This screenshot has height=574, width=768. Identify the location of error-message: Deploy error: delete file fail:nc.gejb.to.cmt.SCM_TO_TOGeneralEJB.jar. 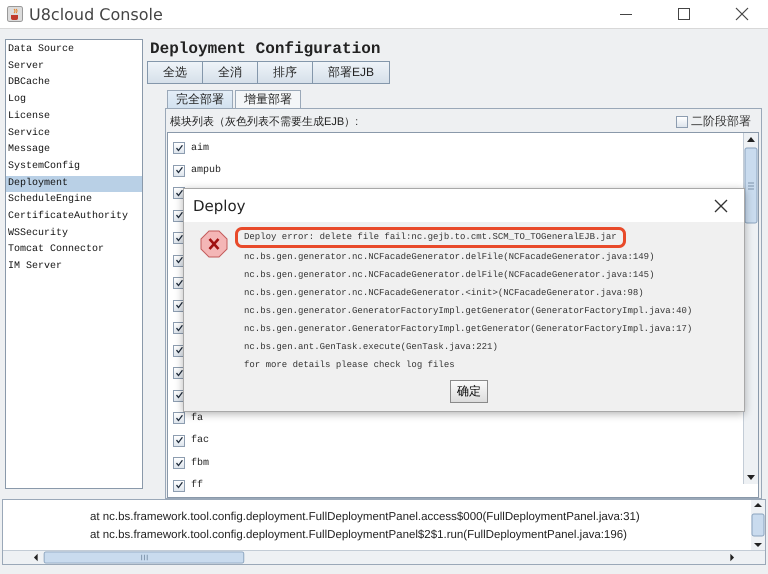
(430, 237).